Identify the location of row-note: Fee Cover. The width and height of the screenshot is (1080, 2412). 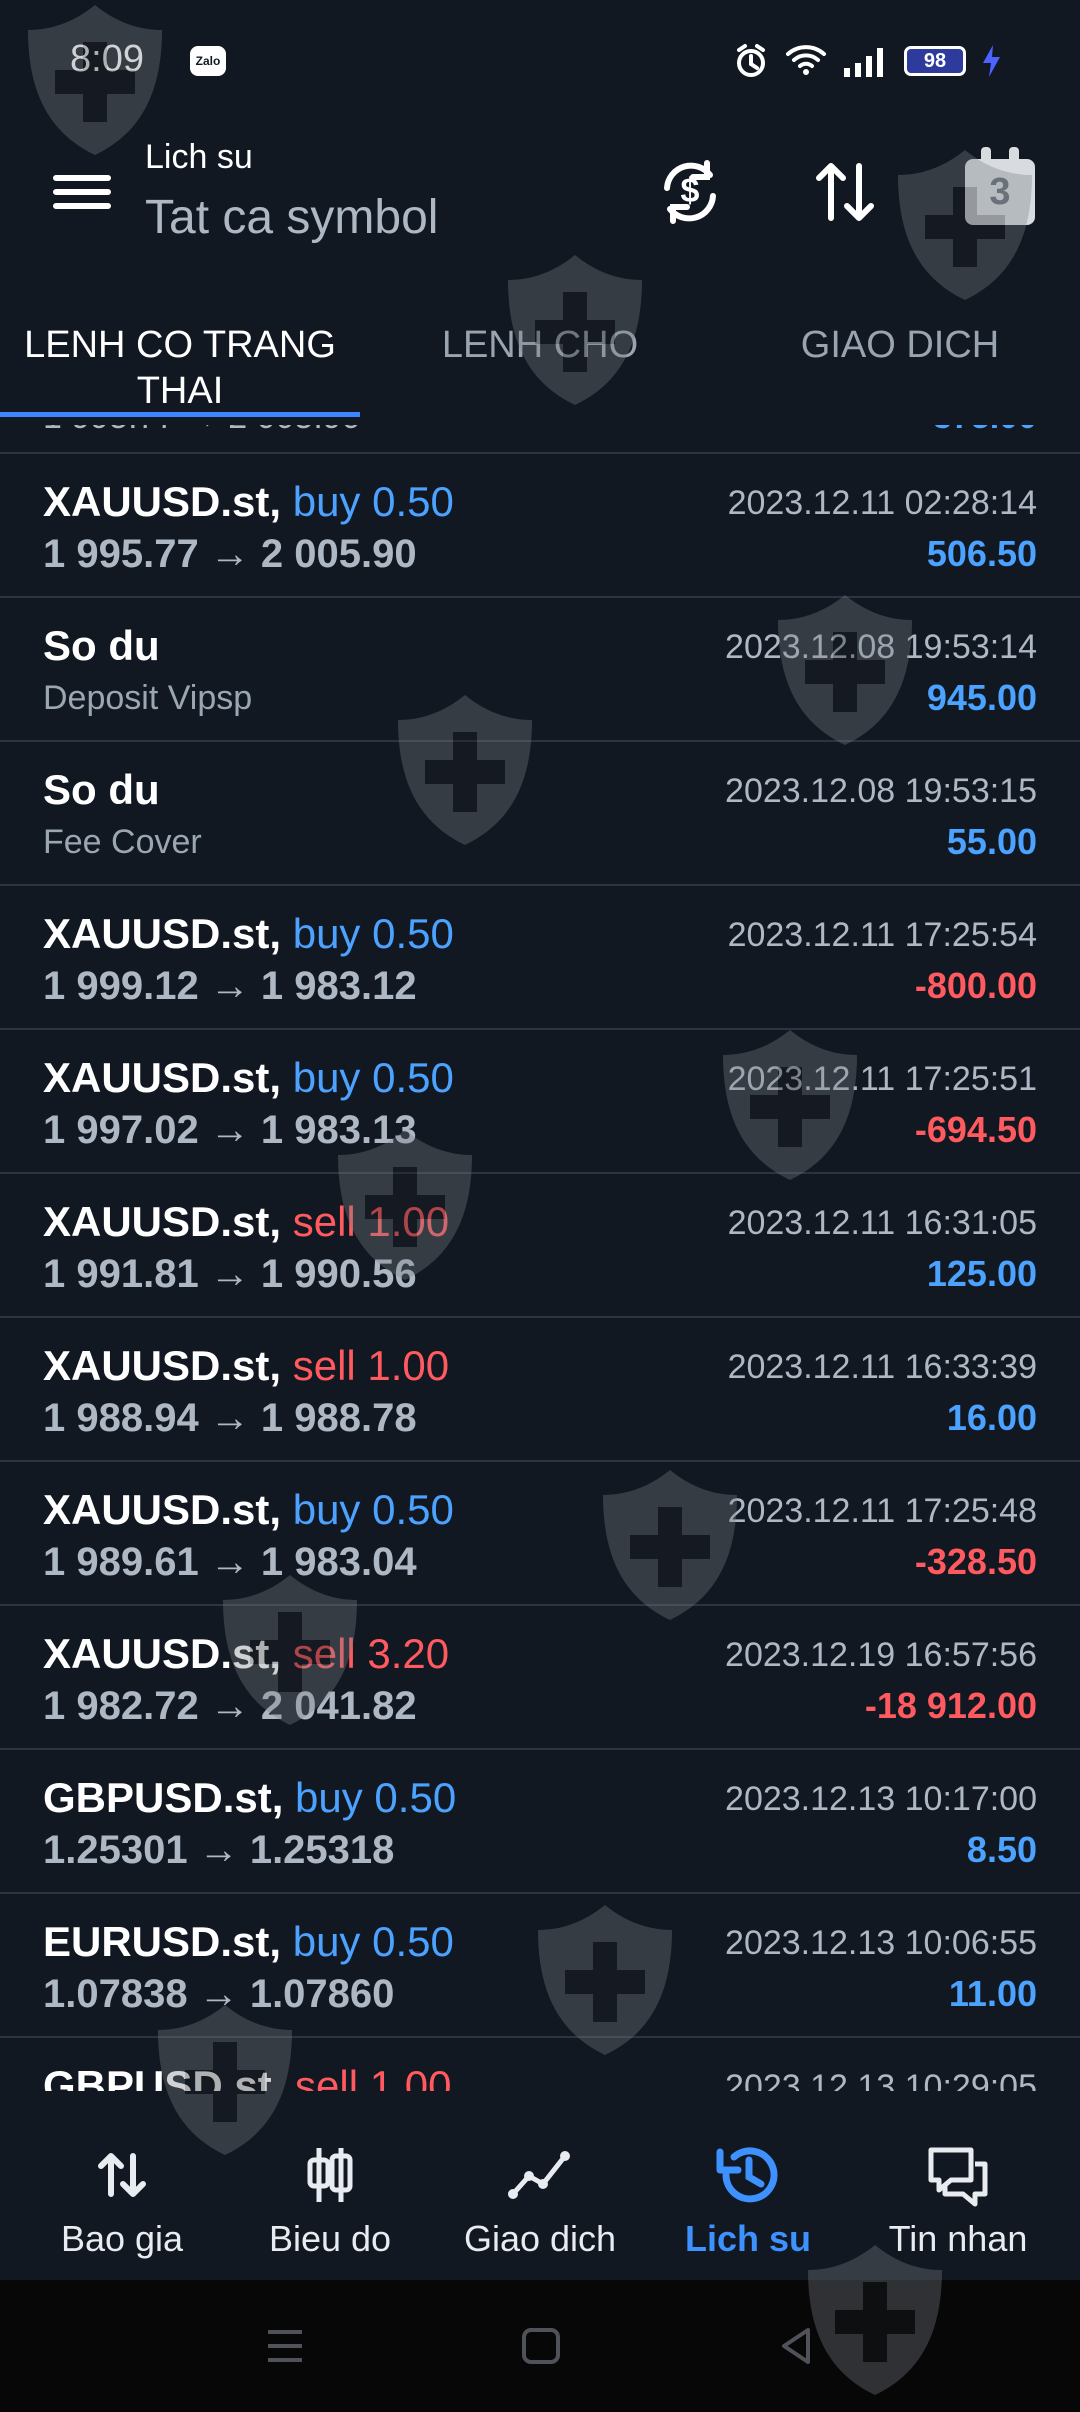
(122, 842).